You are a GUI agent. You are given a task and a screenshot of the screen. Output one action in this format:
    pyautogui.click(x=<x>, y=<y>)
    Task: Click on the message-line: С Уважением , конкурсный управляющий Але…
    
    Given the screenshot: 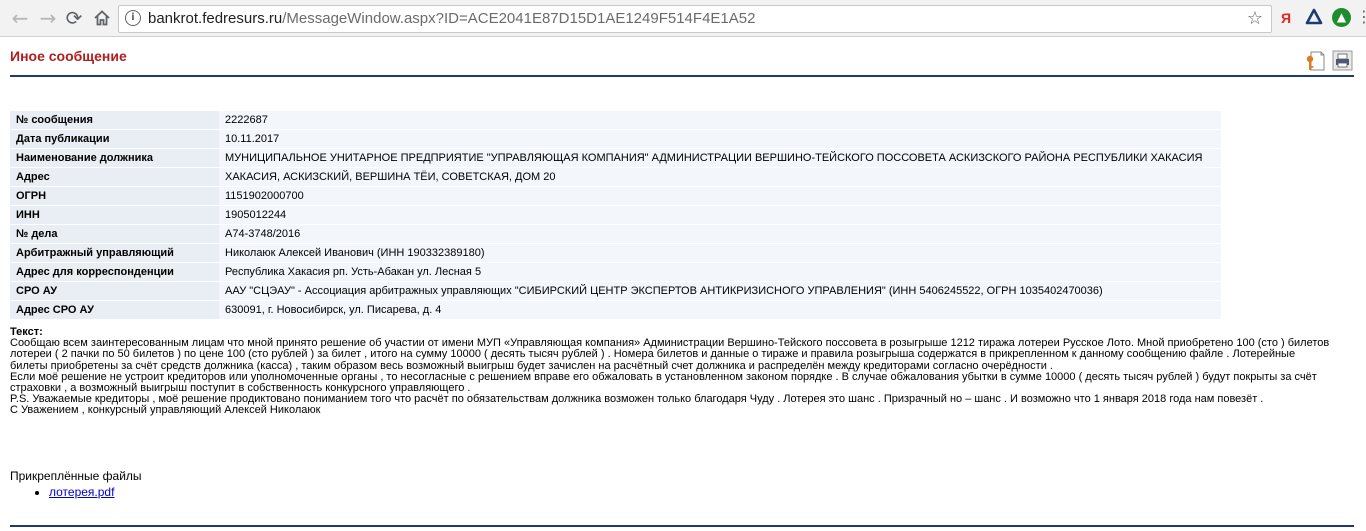 What is the action you would take?
    pyautogui.click(x=165, y=410)
    